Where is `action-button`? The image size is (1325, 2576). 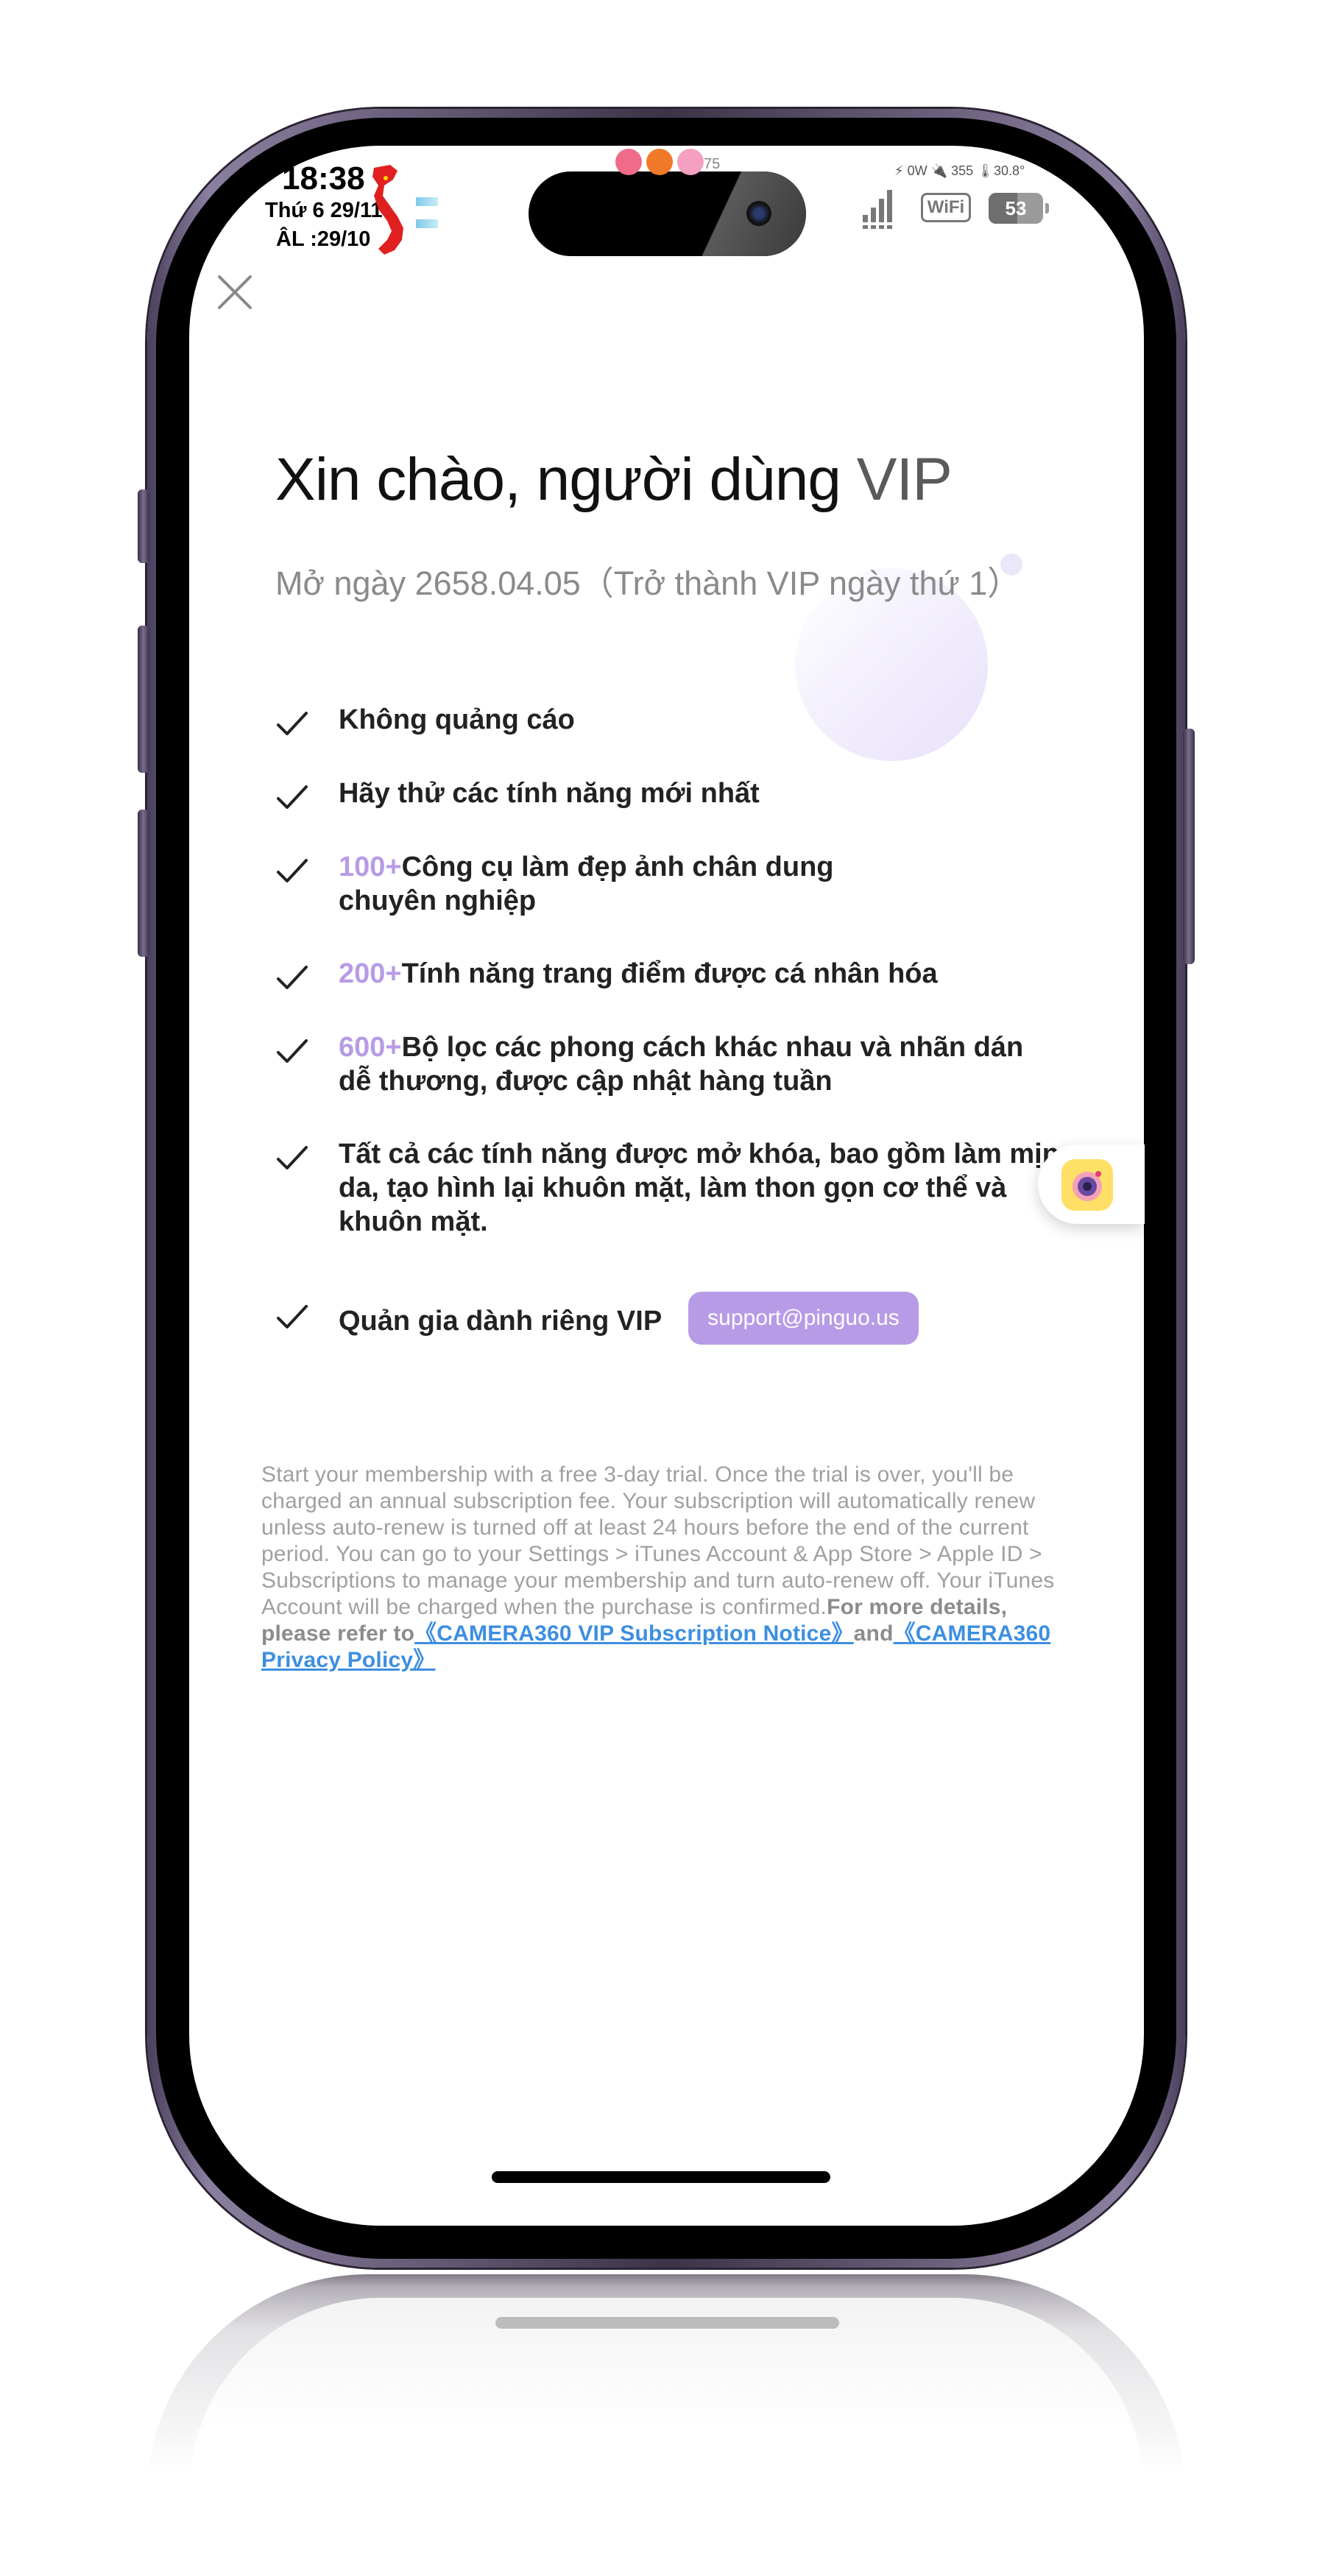
action-button is located at coordinates (143, 526).